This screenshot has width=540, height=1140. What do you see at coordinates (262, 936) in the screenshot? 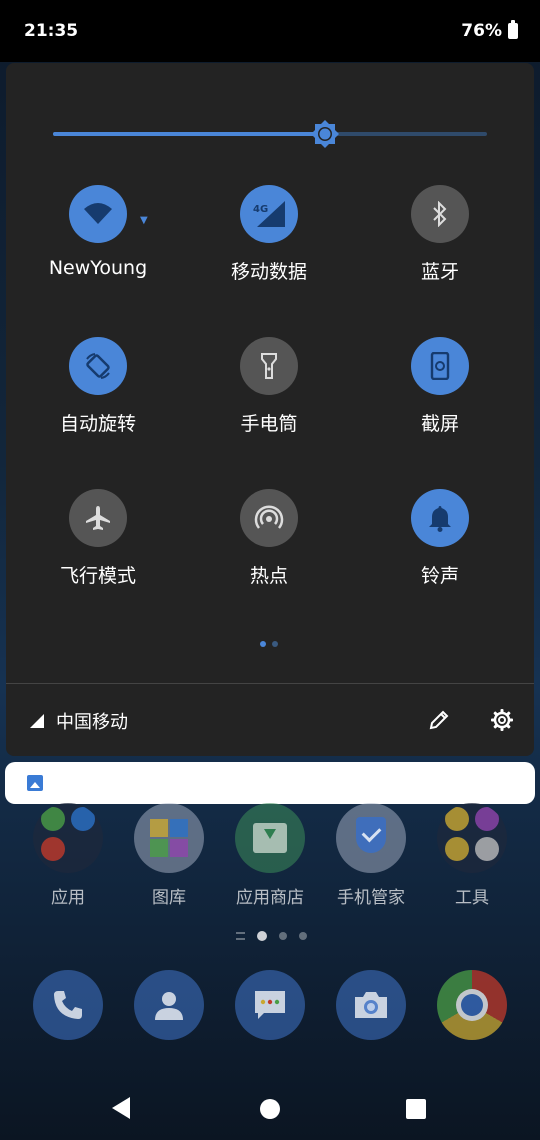
I see `home-page-dot-active` at bounding box center [262, 936].